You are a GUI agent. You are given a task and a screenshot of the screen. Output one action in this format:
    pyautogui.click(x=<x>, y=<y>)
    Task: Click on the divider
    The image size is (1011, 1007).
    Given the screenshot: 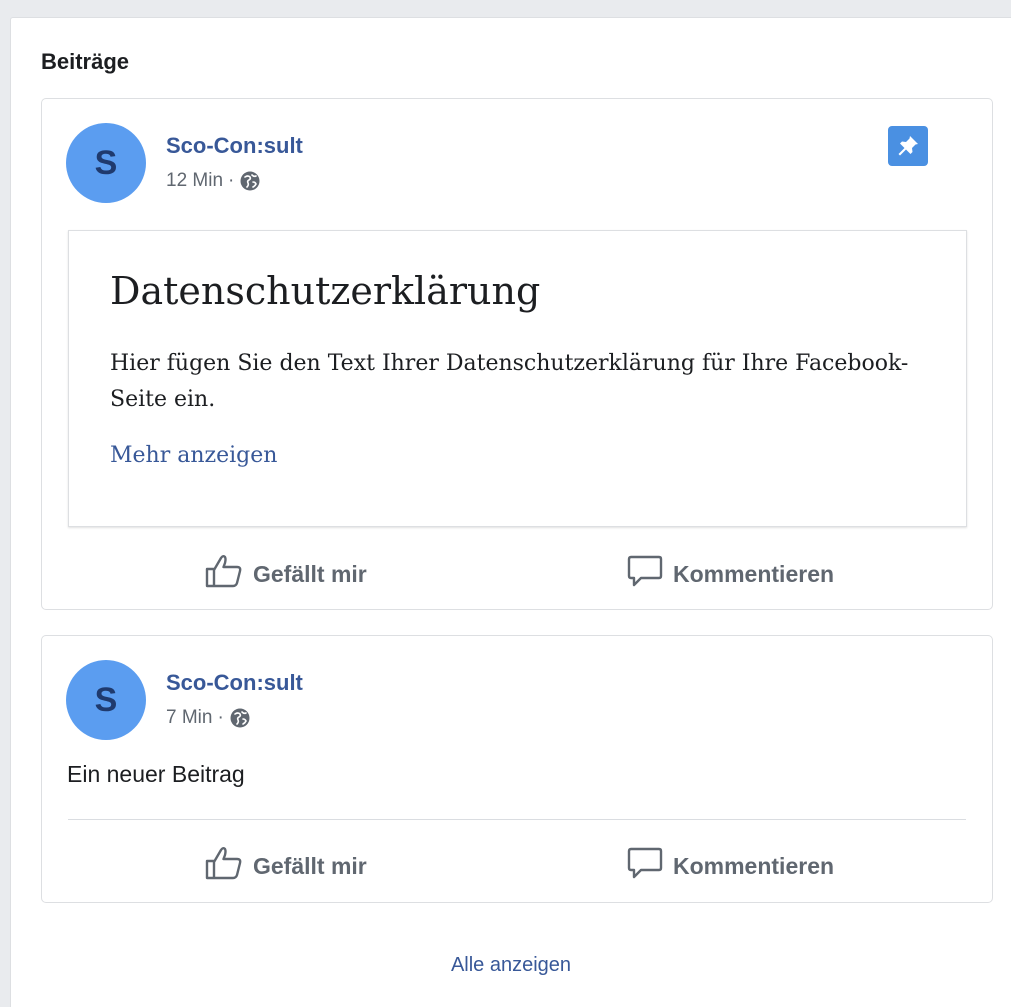 What is the action you would take?
    pyautogui.click(x=517, y=819)
    